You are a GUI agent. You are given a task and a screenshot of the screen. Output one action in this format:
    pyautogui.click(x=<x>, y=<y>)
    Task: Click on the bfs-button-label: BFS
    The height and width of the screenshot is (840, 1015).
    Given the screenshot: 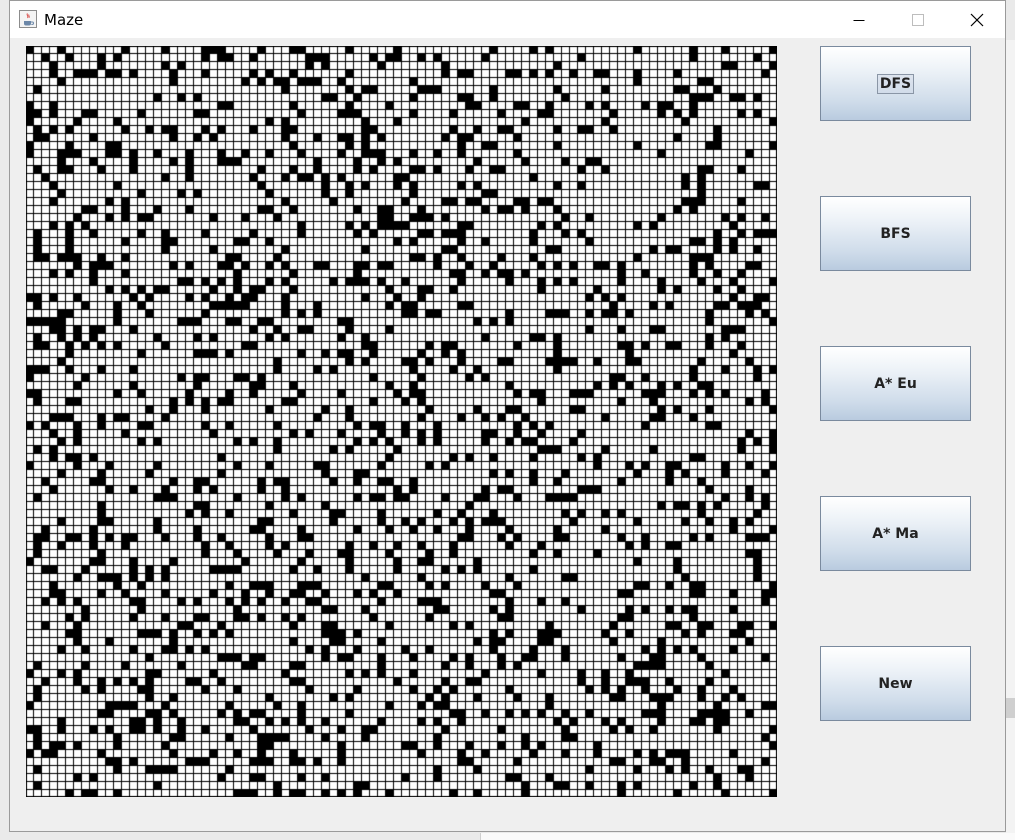 What is the action you would take?
    pyautogui.click(x=895, y=233)
    